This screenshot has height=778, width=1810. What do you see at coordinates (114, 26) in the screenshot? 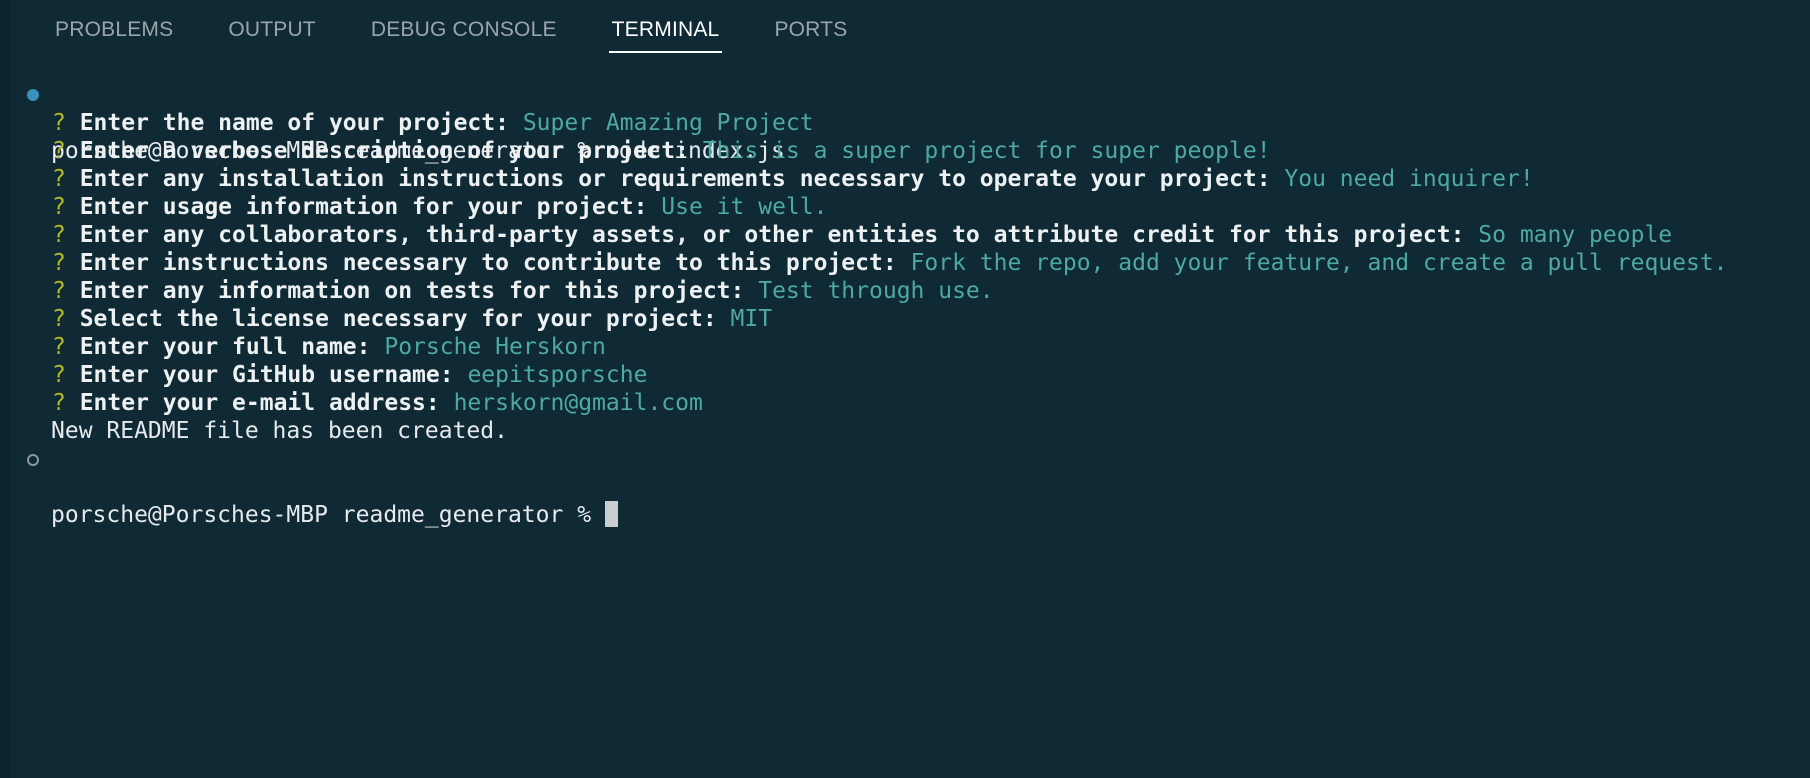
I see `tab-problems: PROBLEMS` at bounding box center [114, 26].